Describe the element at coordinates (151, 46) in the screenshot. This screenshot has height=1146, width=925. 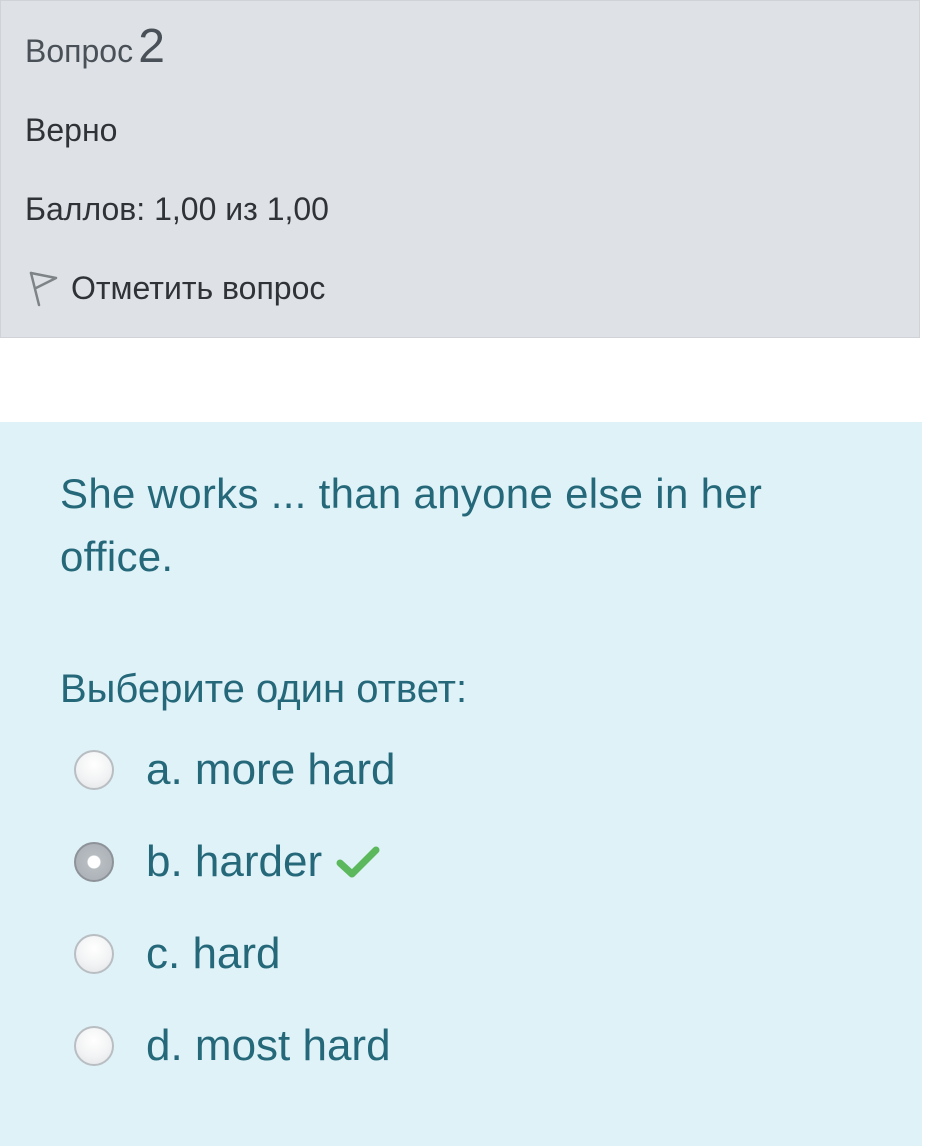
I see `question-number: 2` at that location.